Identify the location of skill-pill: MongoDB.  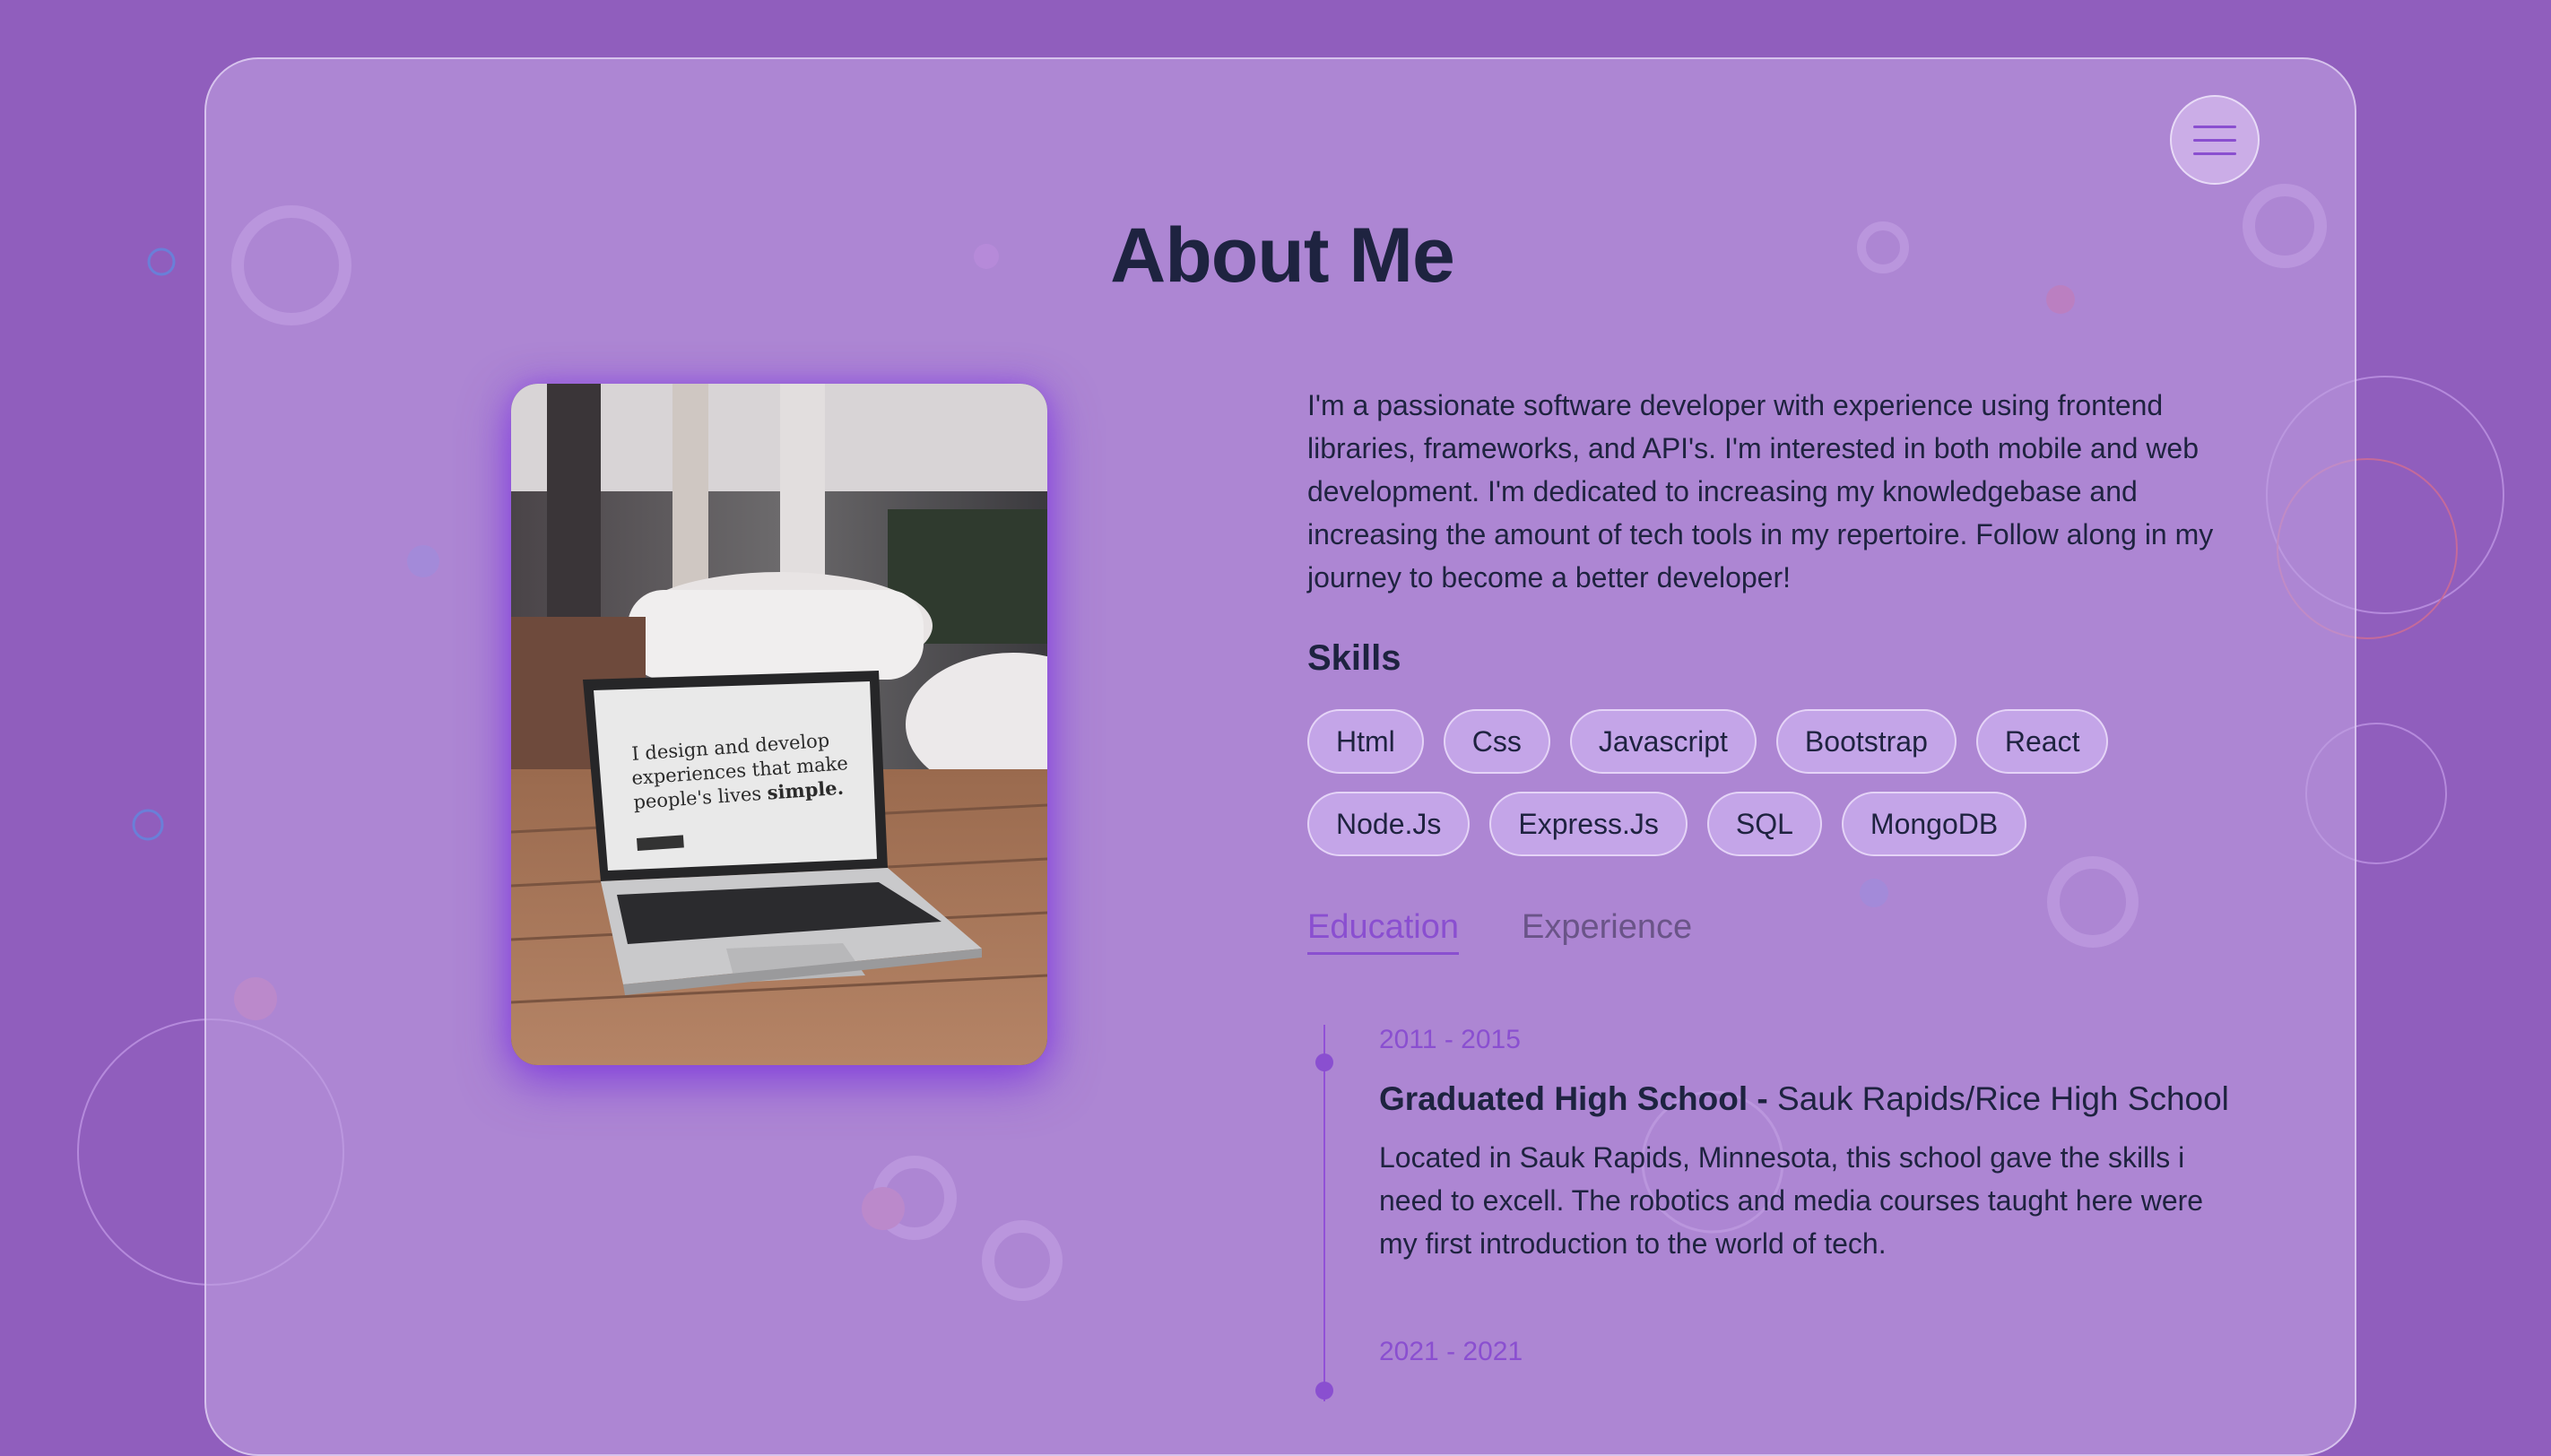
(1934, 824).